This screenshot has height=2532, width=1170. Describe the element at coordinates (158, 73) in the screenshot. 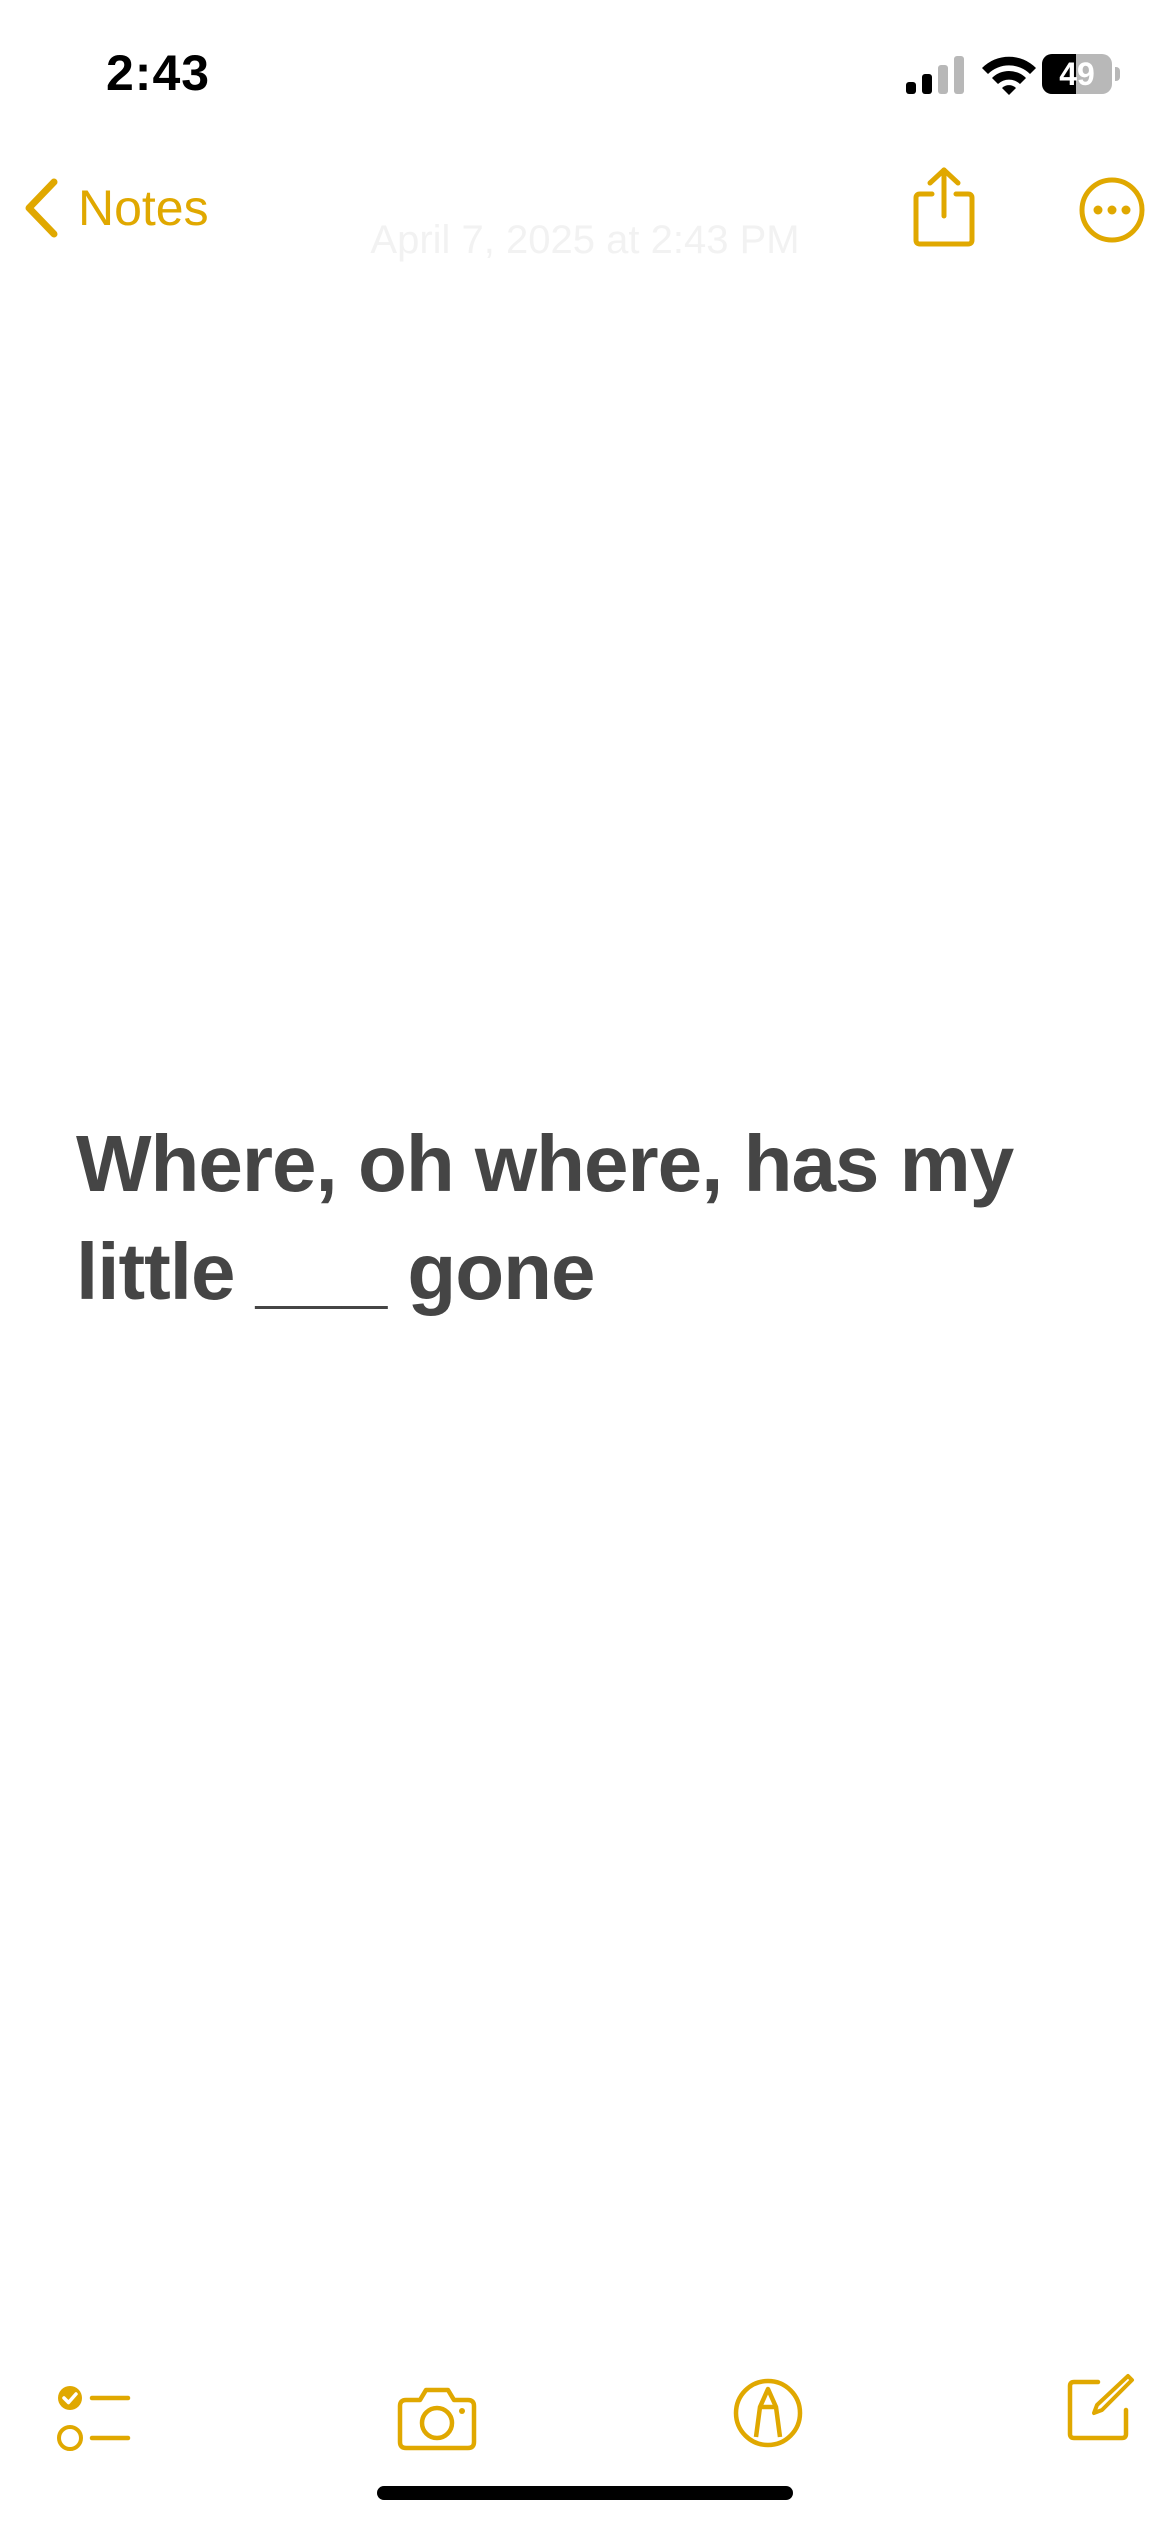

I see `status-time: 2:43` at that location.